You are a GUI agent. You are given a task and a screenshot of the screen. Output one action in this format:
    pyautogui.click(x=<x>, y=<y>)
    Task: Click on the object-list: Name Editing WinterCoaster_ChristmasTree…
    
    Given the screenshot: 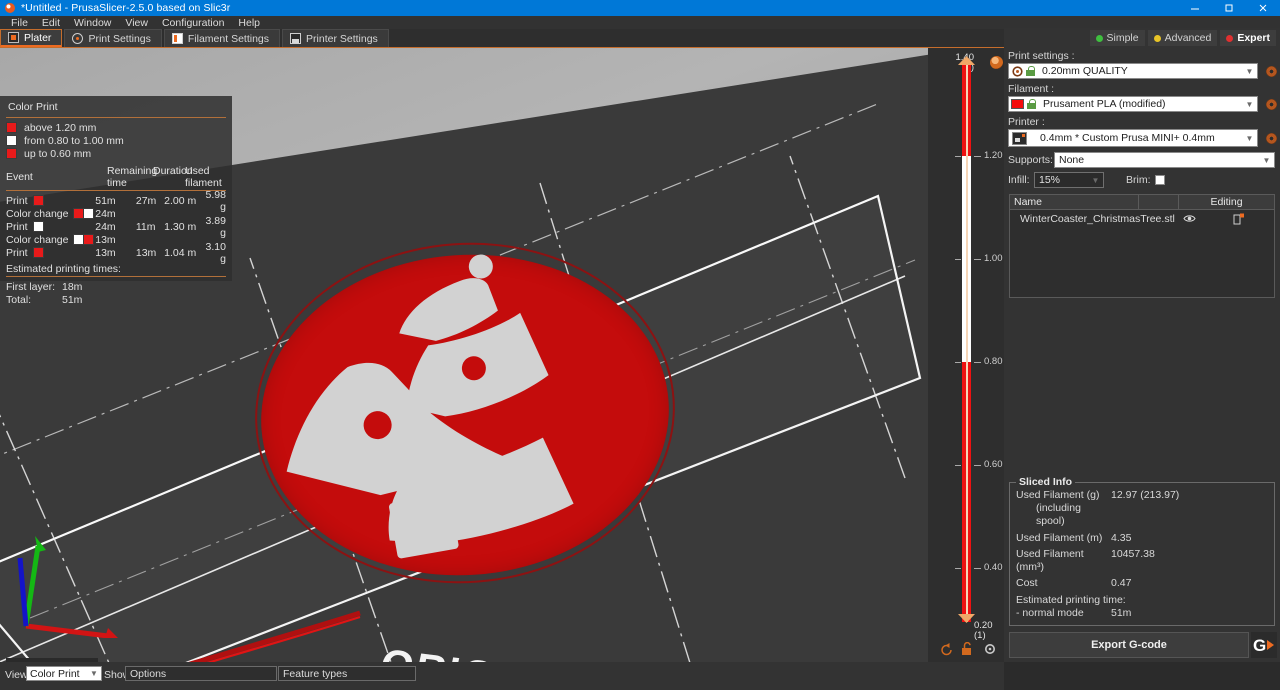 What is the action you would take?
    pyautogui.click(x=1142, y=246)
    